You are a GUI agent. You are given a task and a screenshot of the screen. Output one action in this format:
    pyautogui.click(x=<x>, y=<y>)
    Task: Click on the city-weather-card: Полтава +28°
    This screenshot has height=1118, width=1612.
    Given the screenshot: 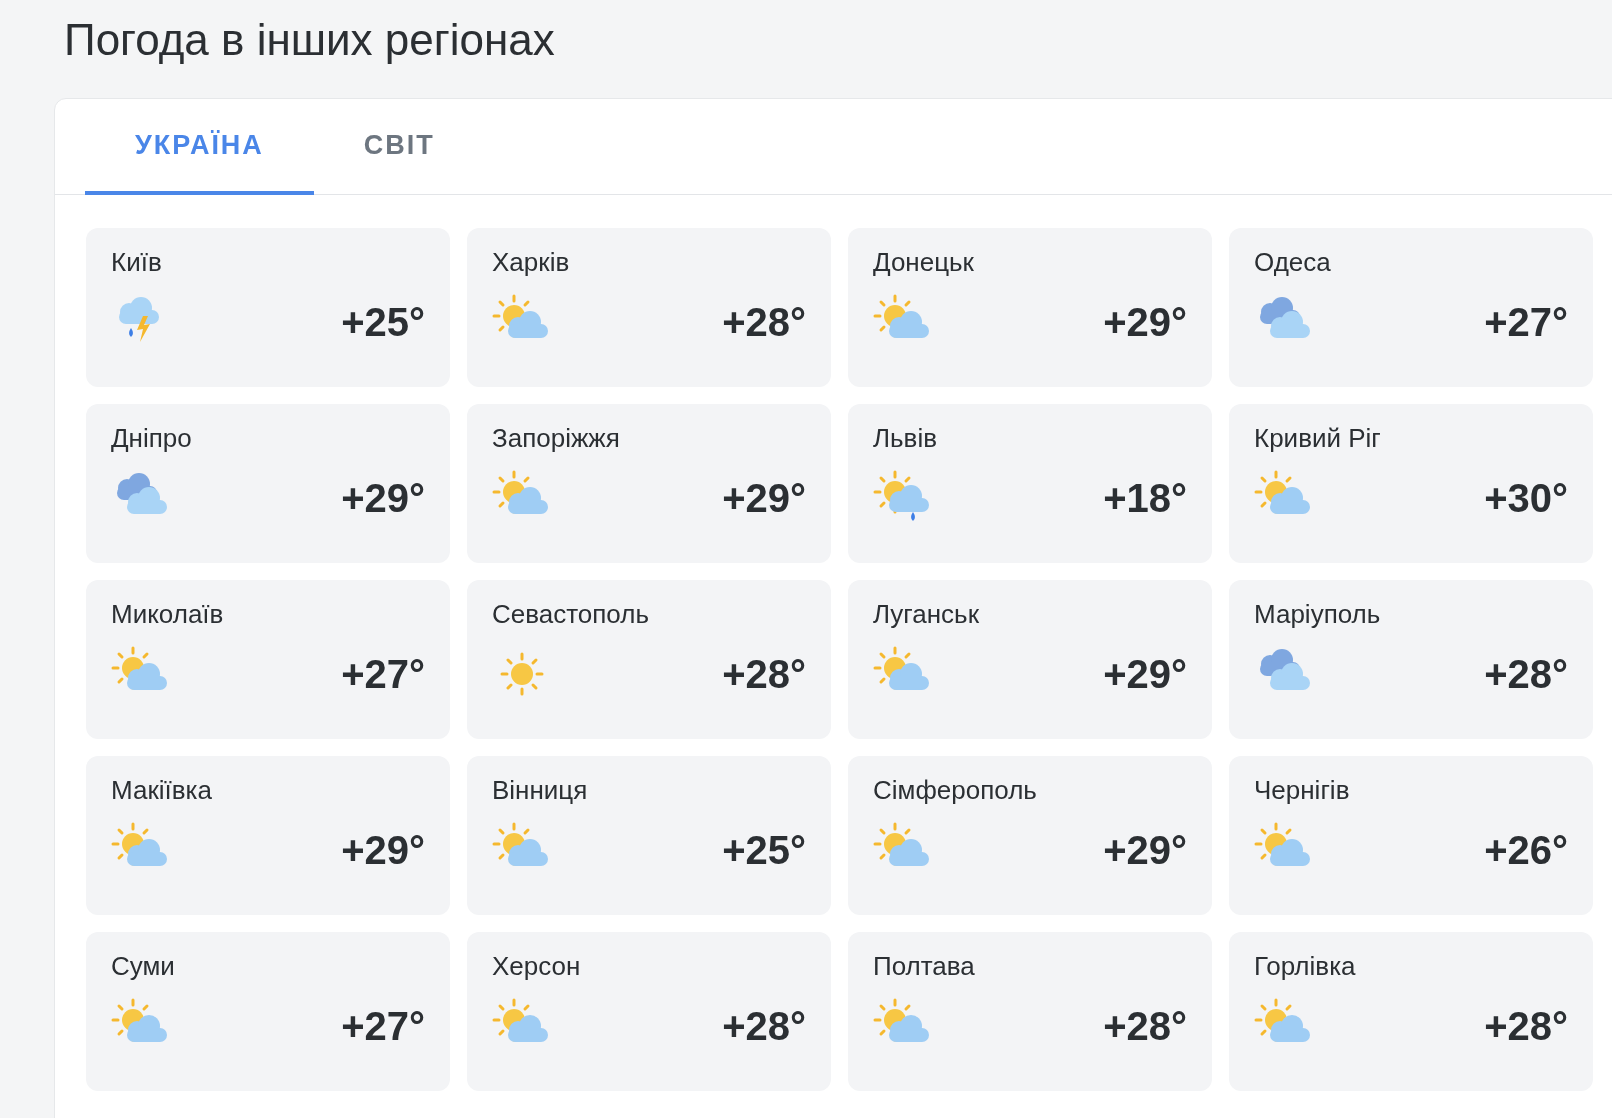 What is the action you would take?
    pyautogui.click(x=1030, y=1011)
    